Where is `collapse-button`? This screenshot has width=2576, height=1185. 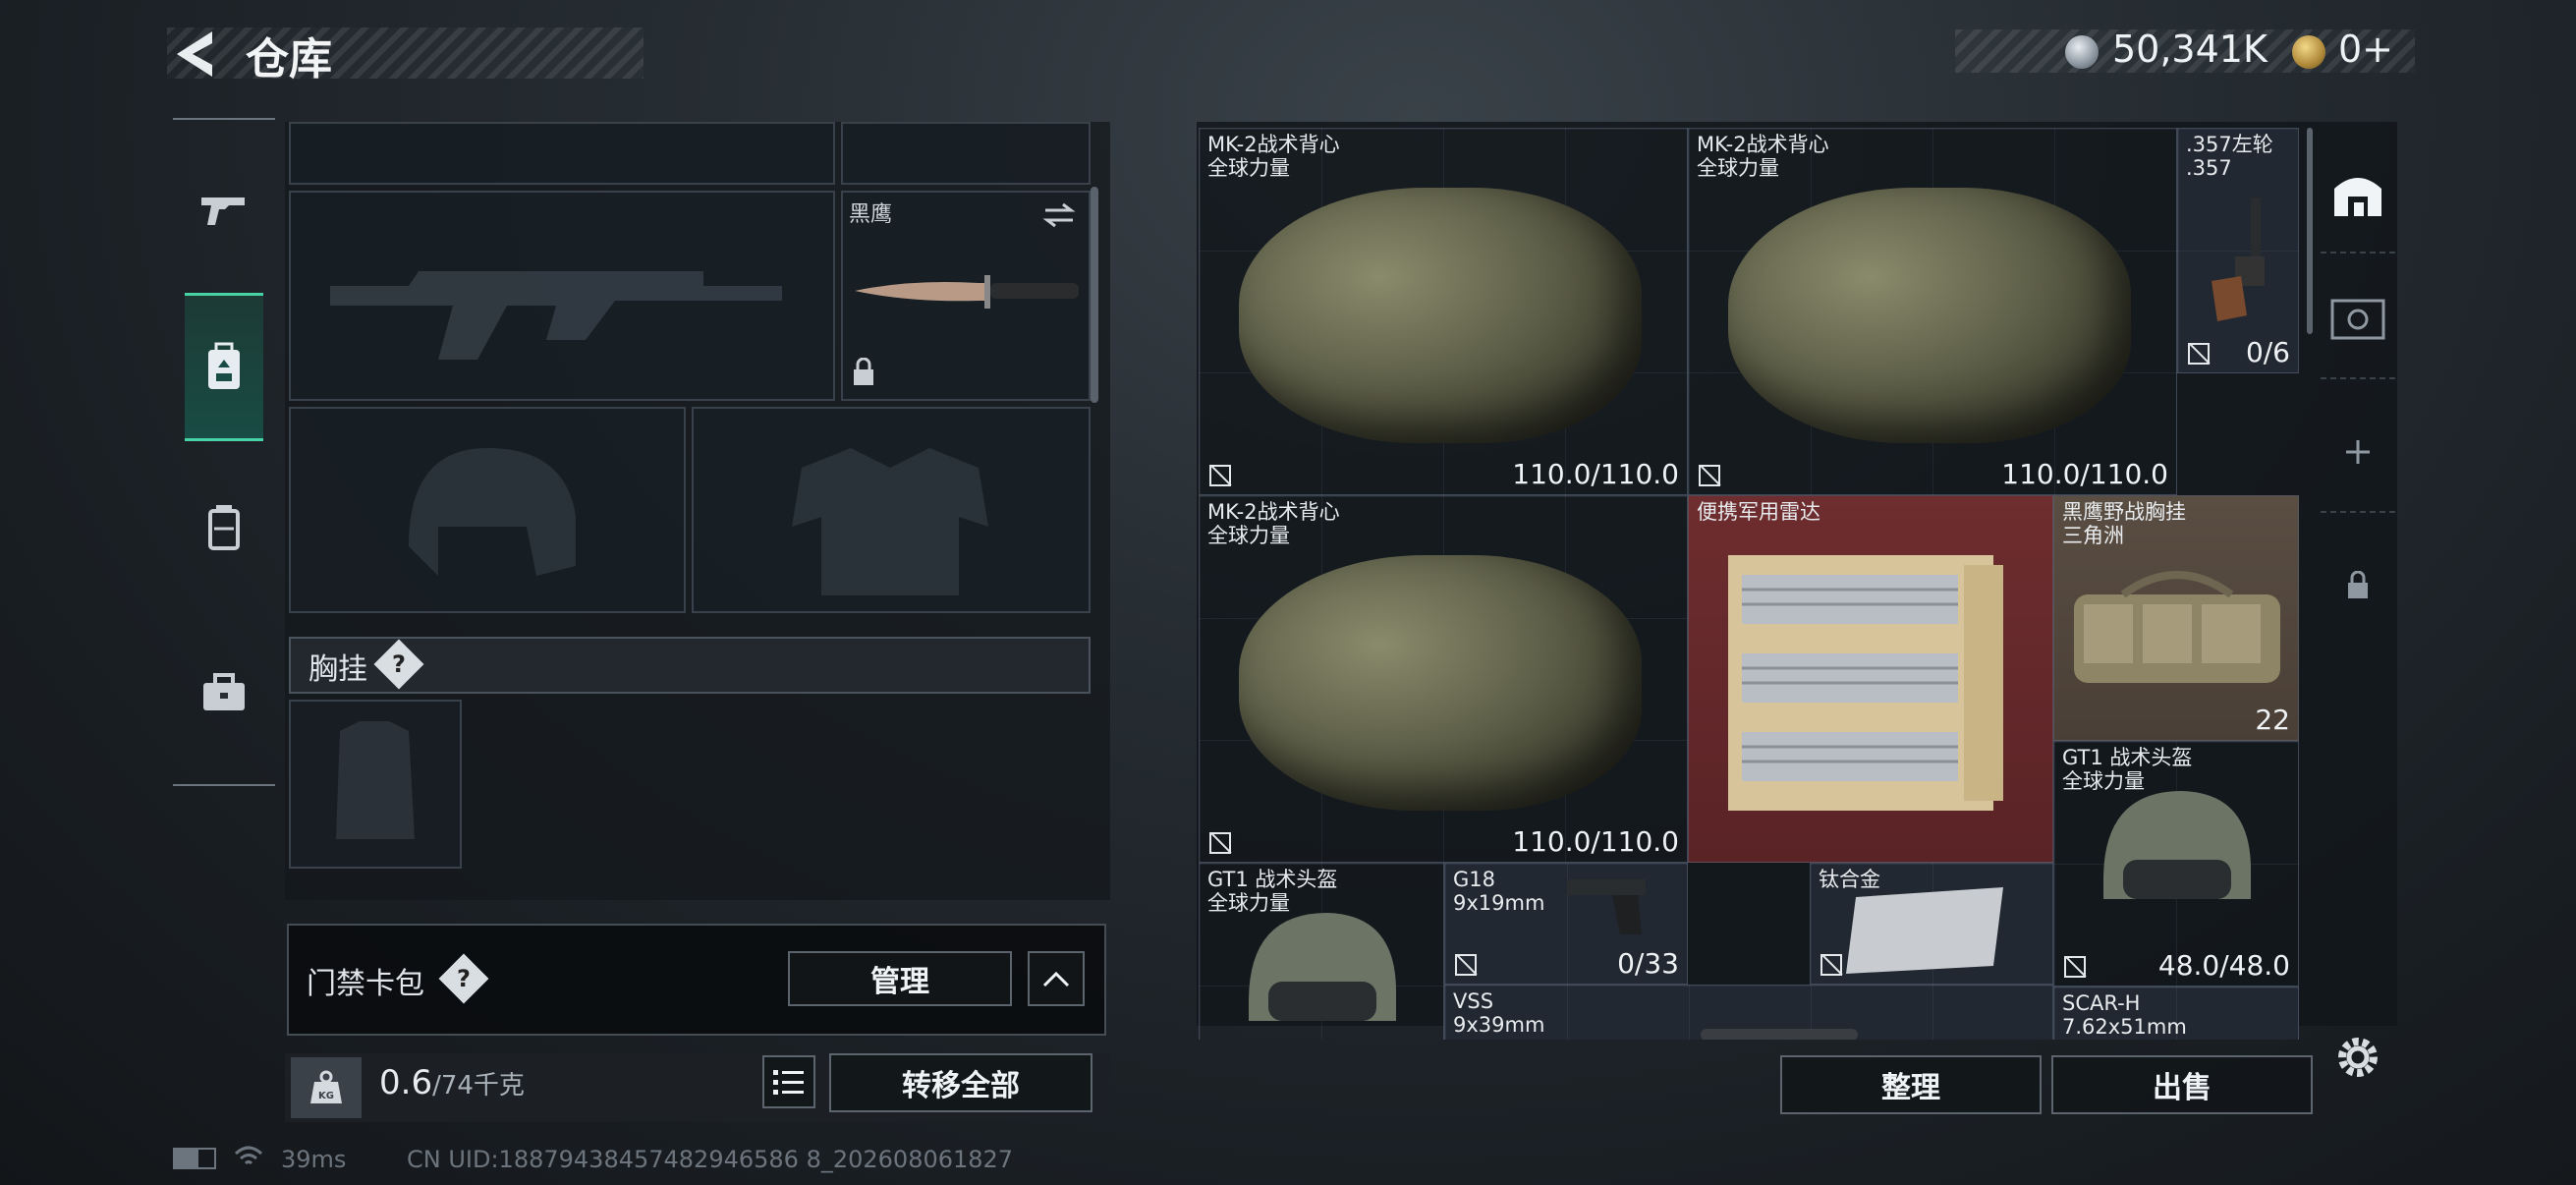 collapse-button is located at coordinates (1056, 979).